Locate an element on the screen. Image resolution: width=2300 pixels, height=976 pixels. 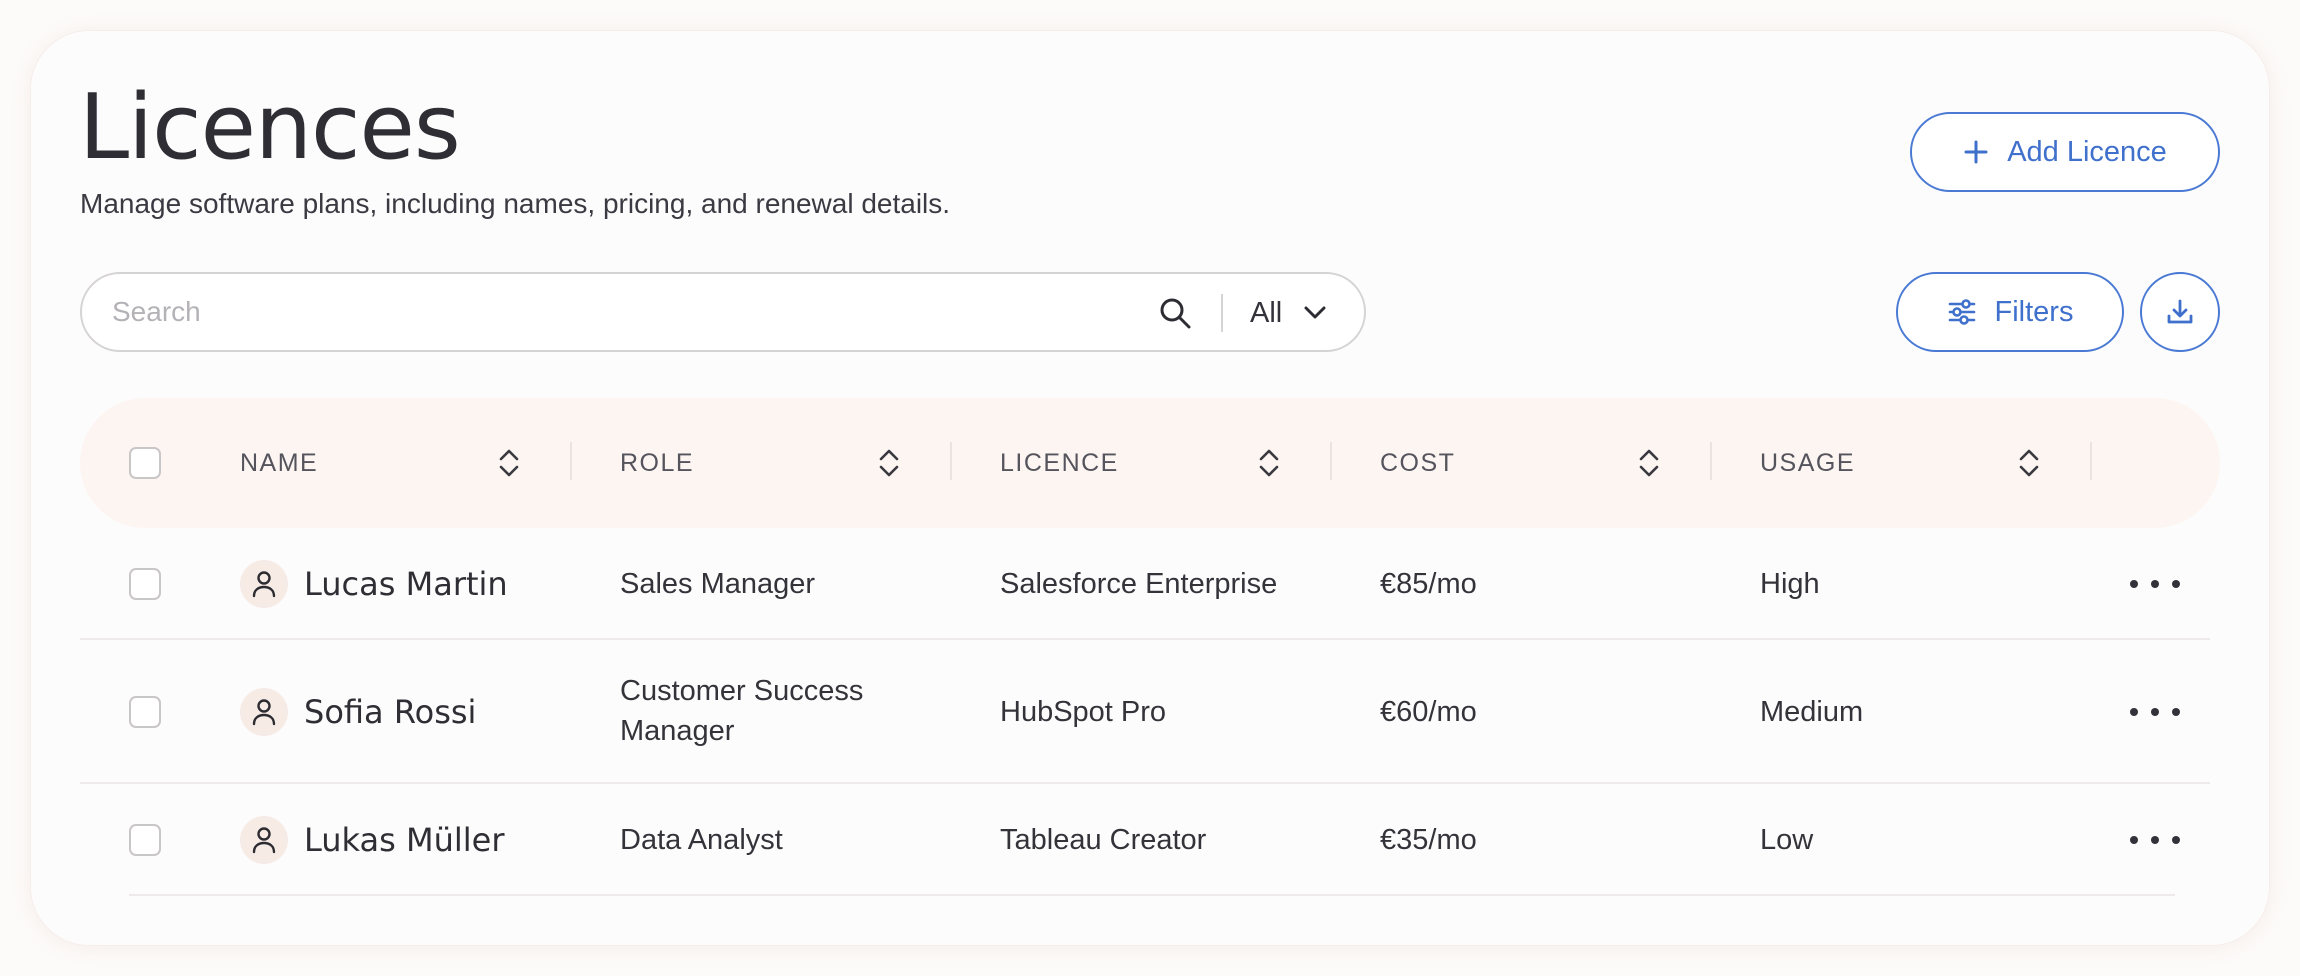
scope-select: All is located at coordinates (1288, 313).